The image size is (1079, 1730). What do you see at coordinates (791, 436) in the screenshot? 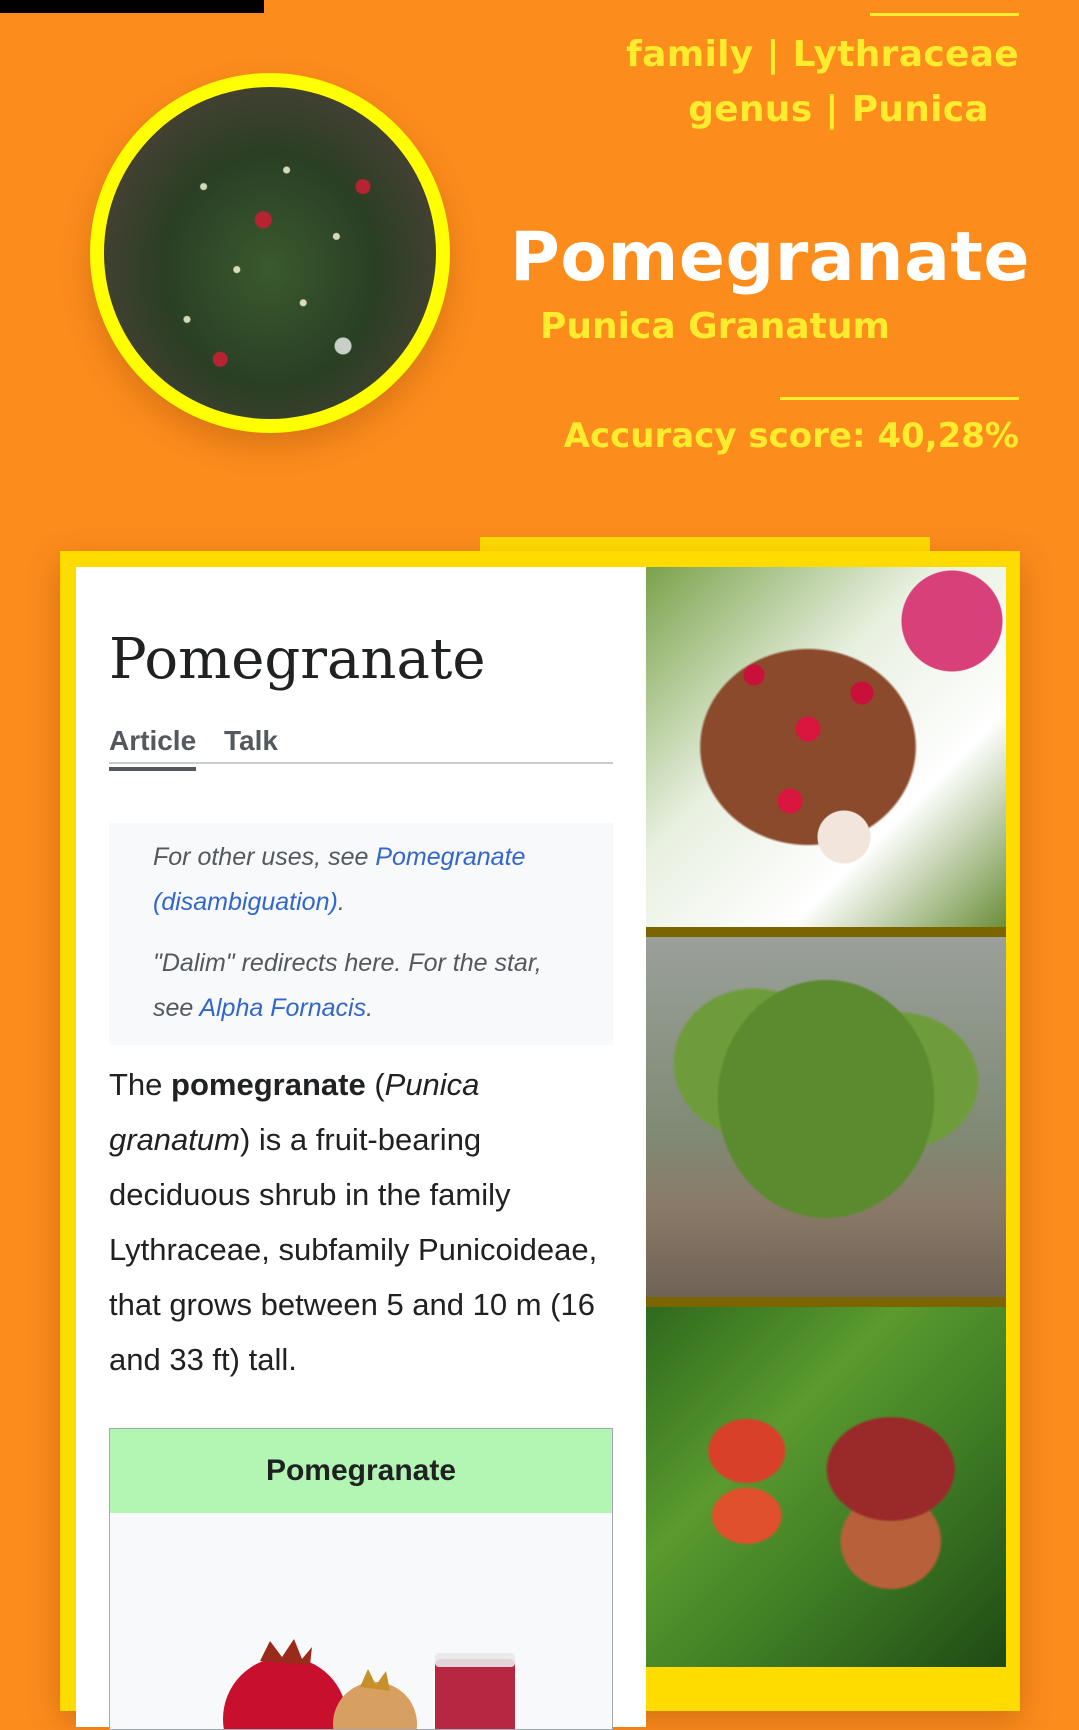
I see `accuracy-score: Accuracy score: 40,28%` at bounding box center [791, 436].